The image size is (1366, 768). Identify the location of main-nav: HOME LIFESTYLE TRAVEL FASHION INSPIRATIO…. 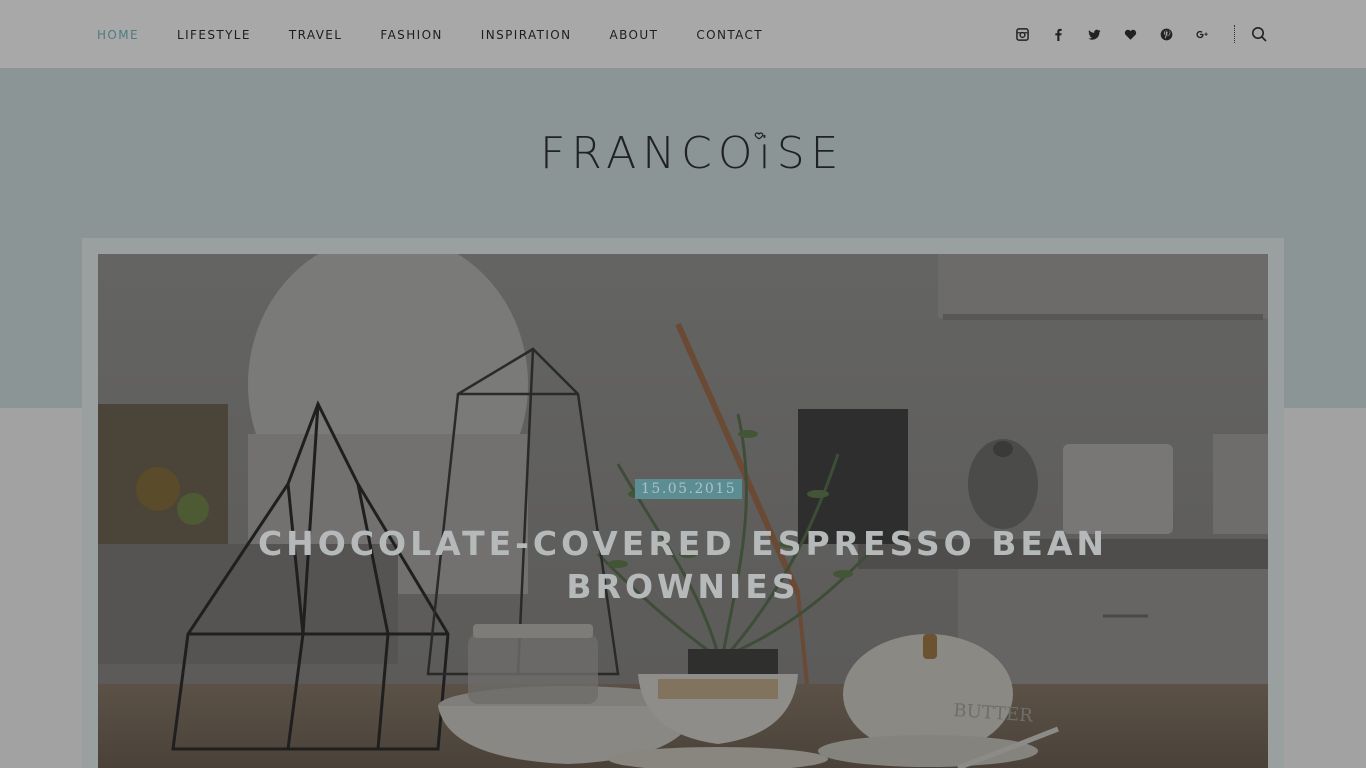
(449, 35).